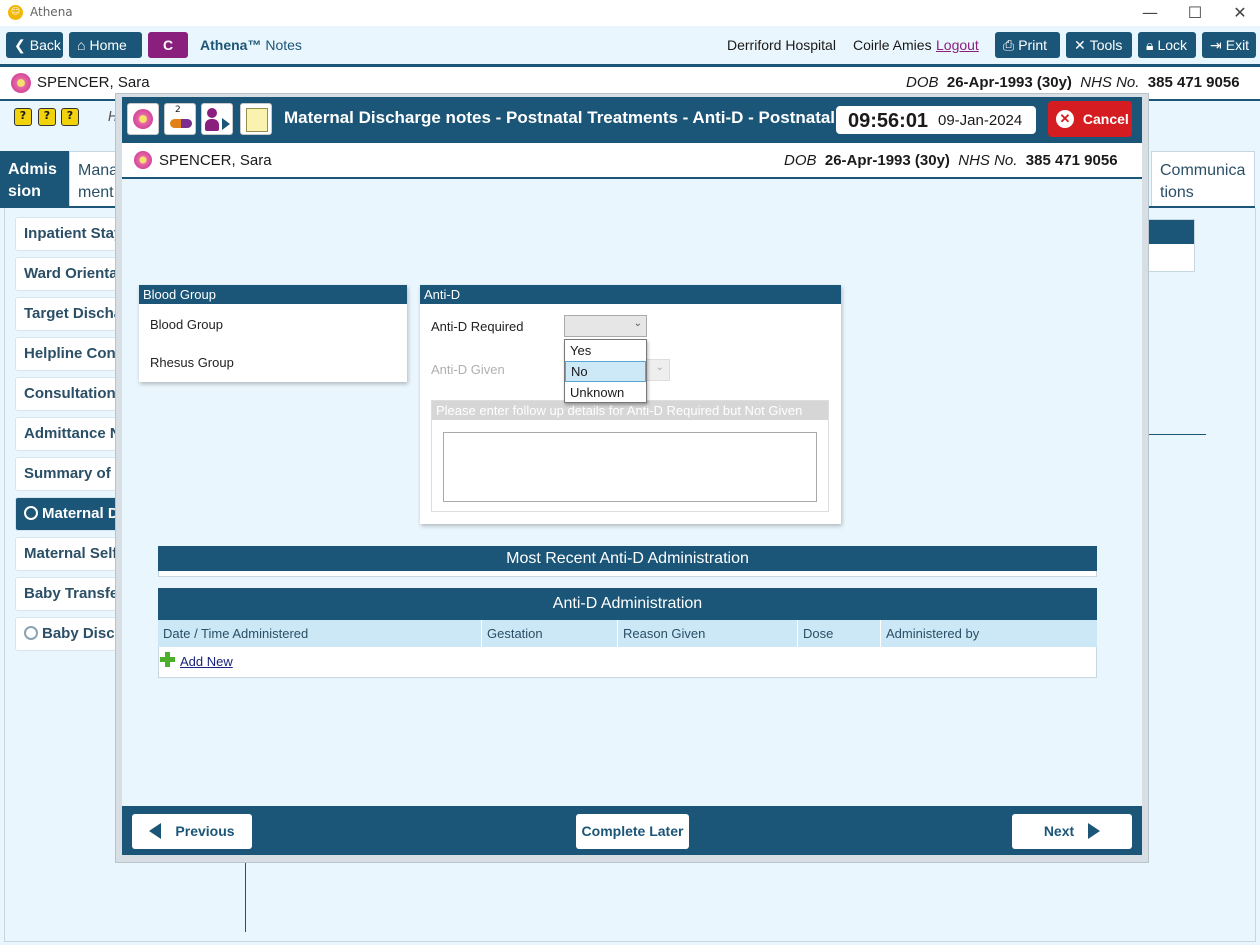  Describe the element at coordinates (82, 633) in the screenshot. I see `nav-item-label: Baby Discha` at that location.